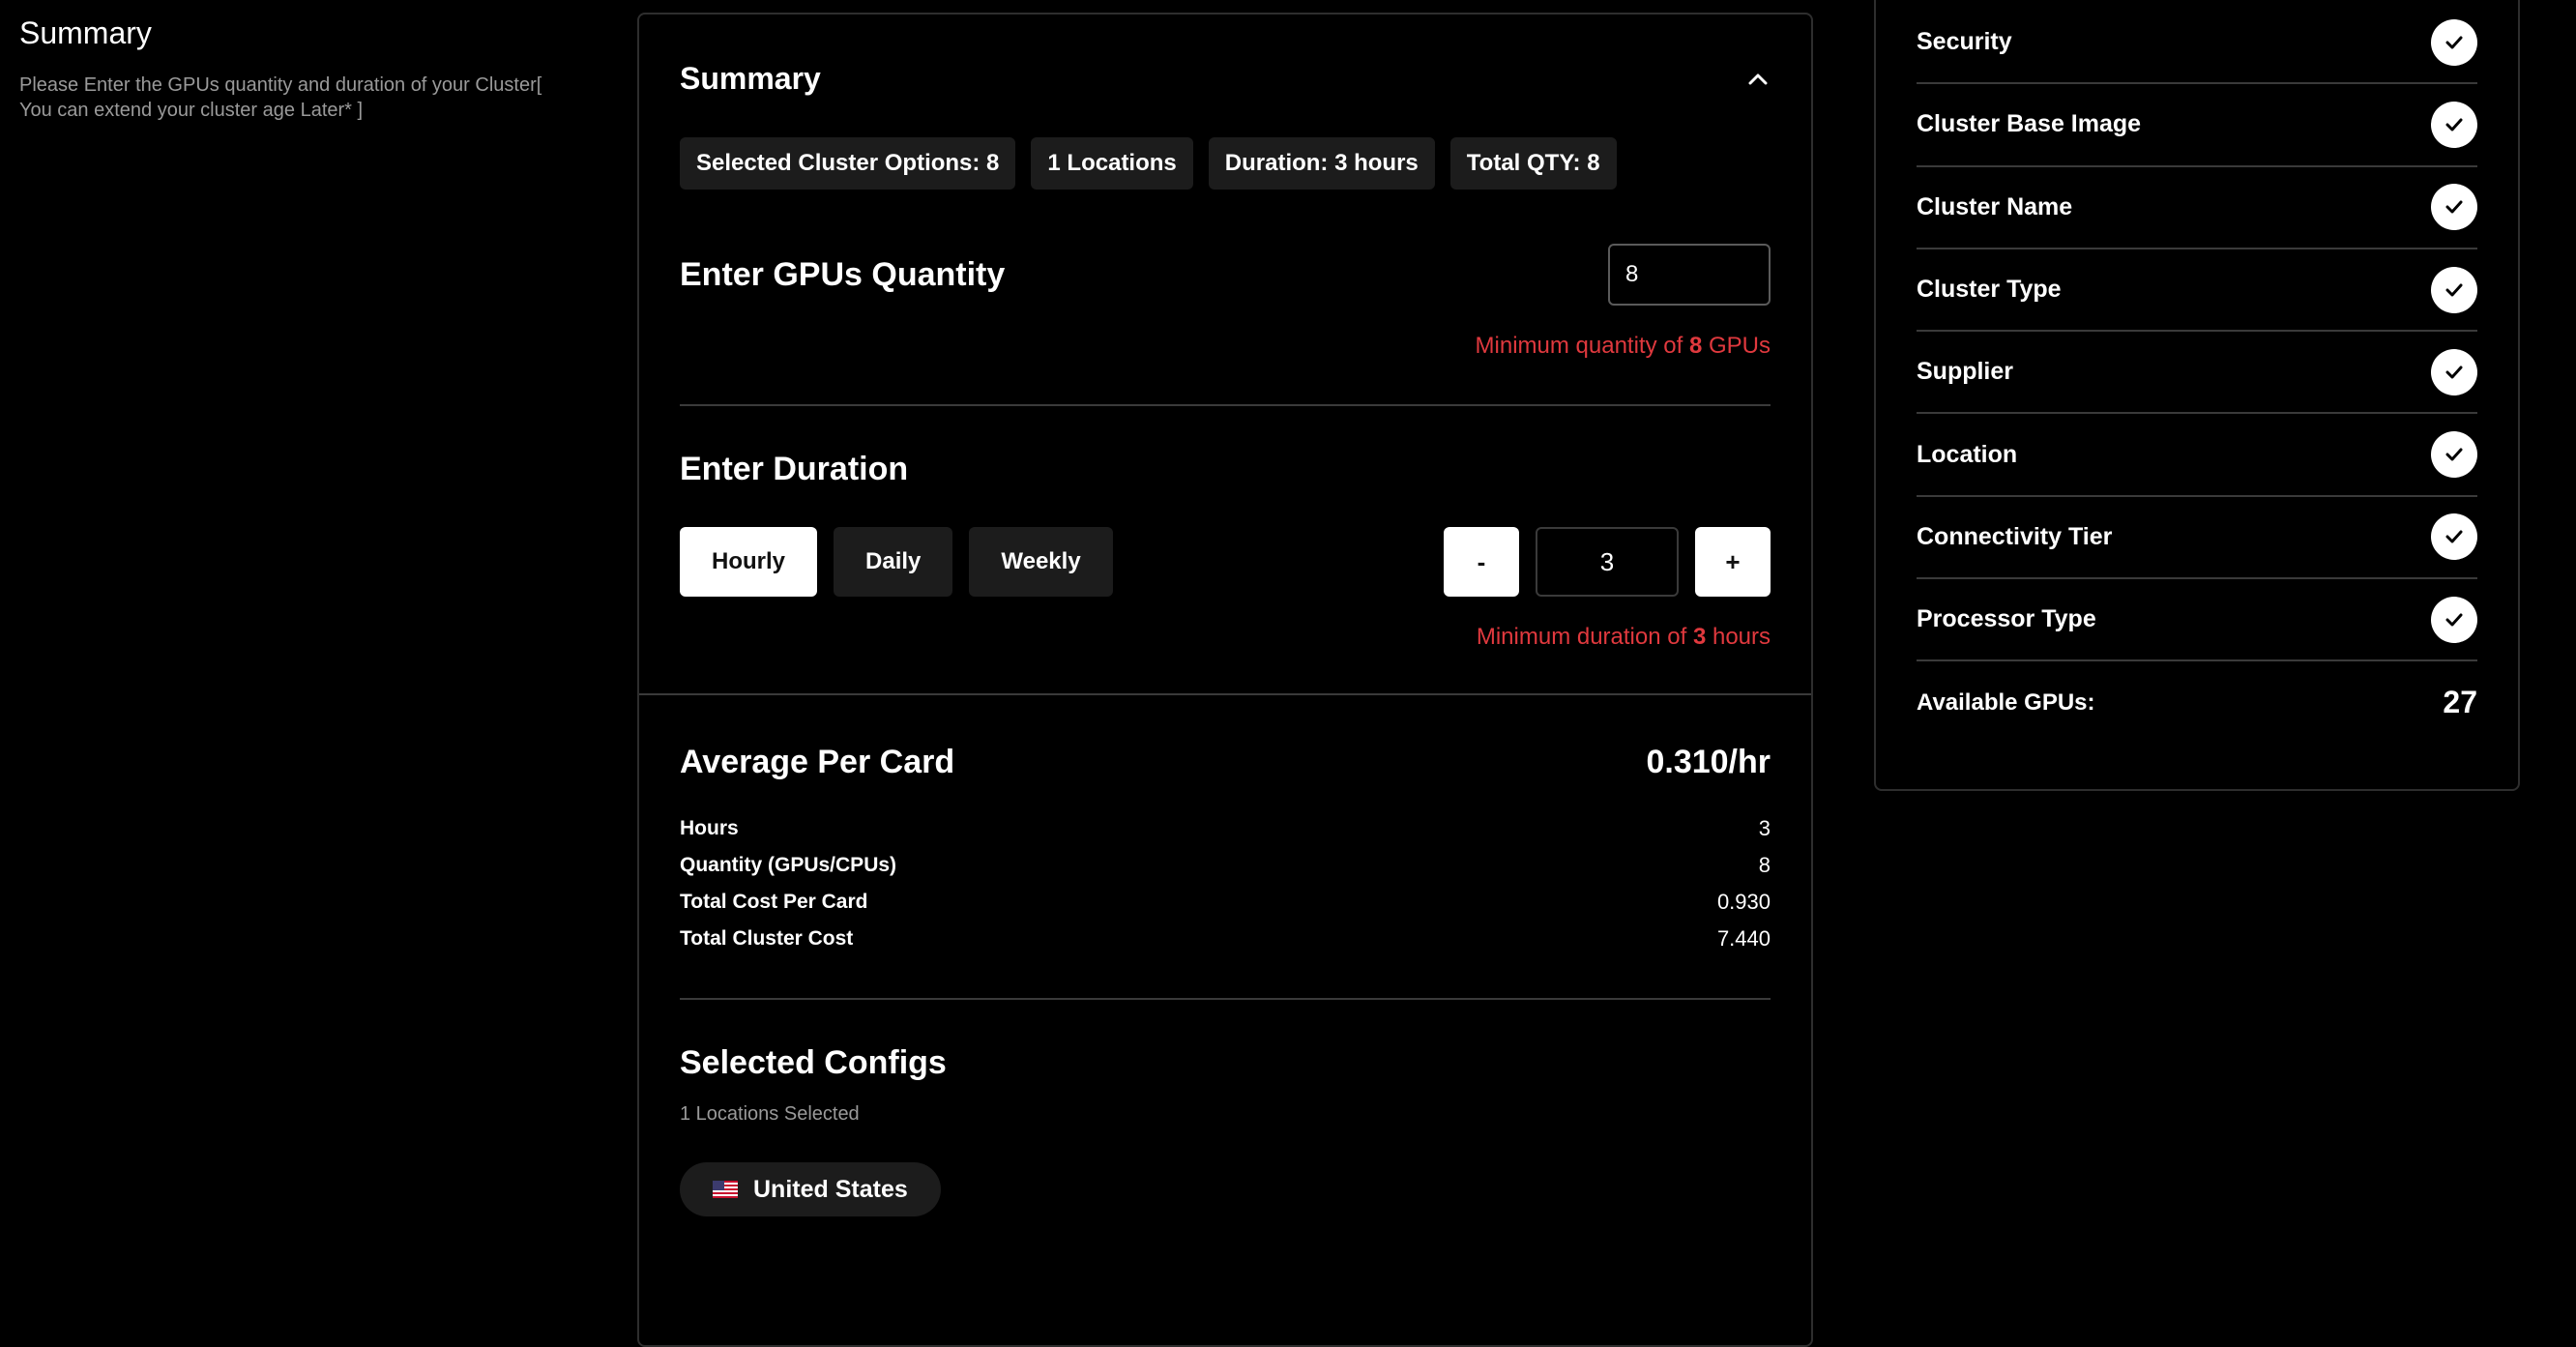 The height and width of the screenshot is (1347, 2576). What do you see at coordinates (1225, 637) in the screenshot?
I see `duration-hint: Minimum duration of 3 hours` at bounding box center [1225, 637].